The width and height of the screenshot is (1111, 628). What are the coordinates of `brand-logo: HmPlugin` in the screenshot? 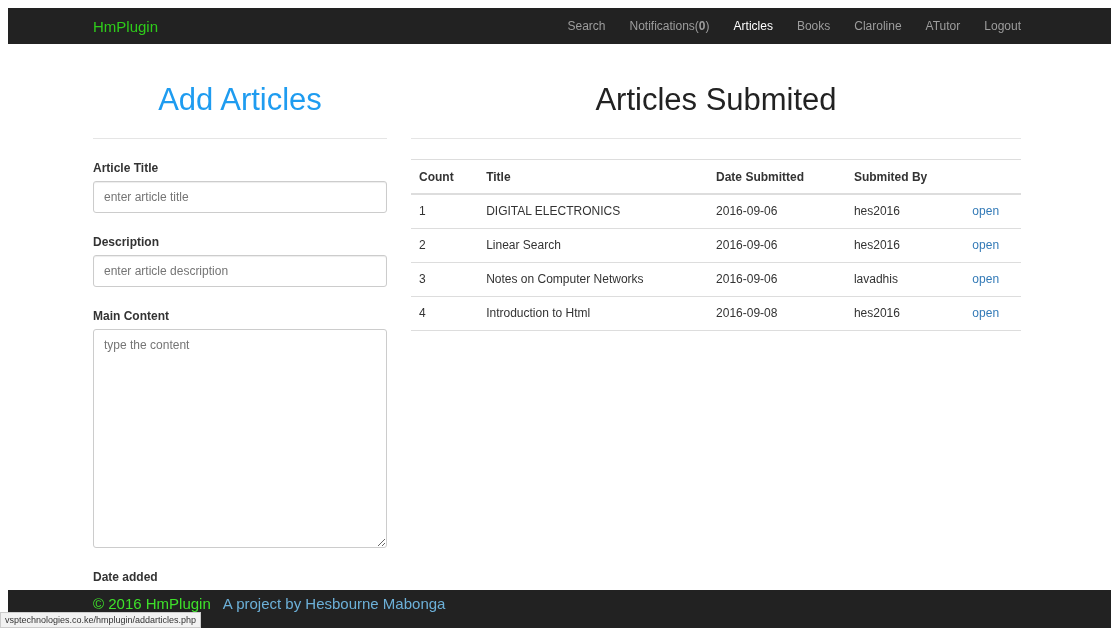 It's located at (126, 26).